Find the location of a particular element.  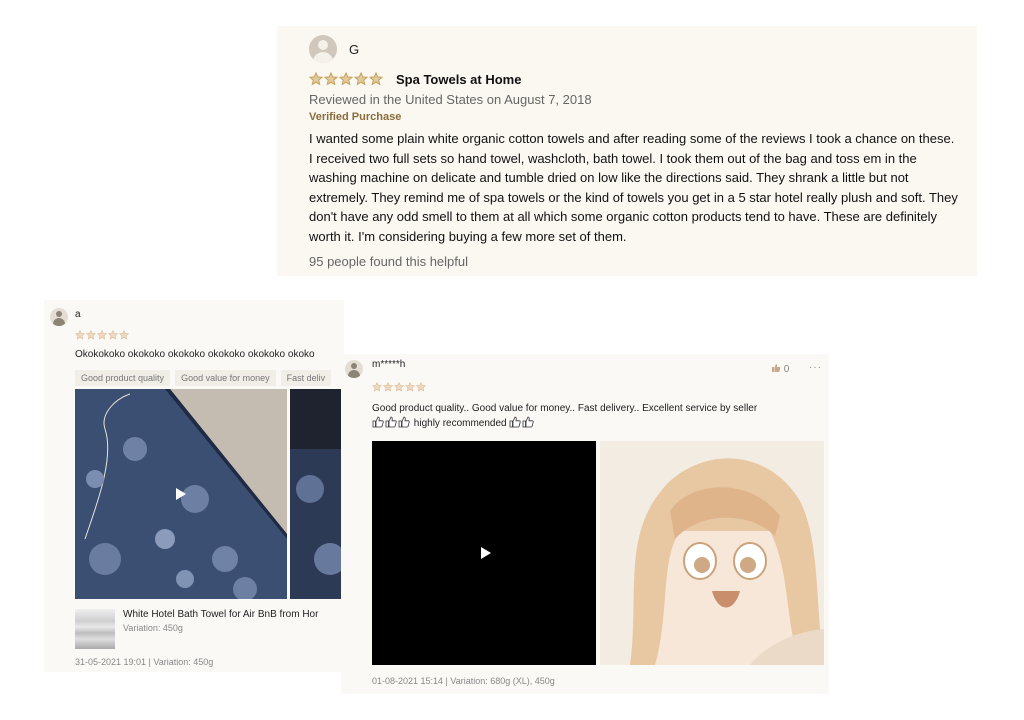

reviewer-row: G is located at coordinates (628, 49).